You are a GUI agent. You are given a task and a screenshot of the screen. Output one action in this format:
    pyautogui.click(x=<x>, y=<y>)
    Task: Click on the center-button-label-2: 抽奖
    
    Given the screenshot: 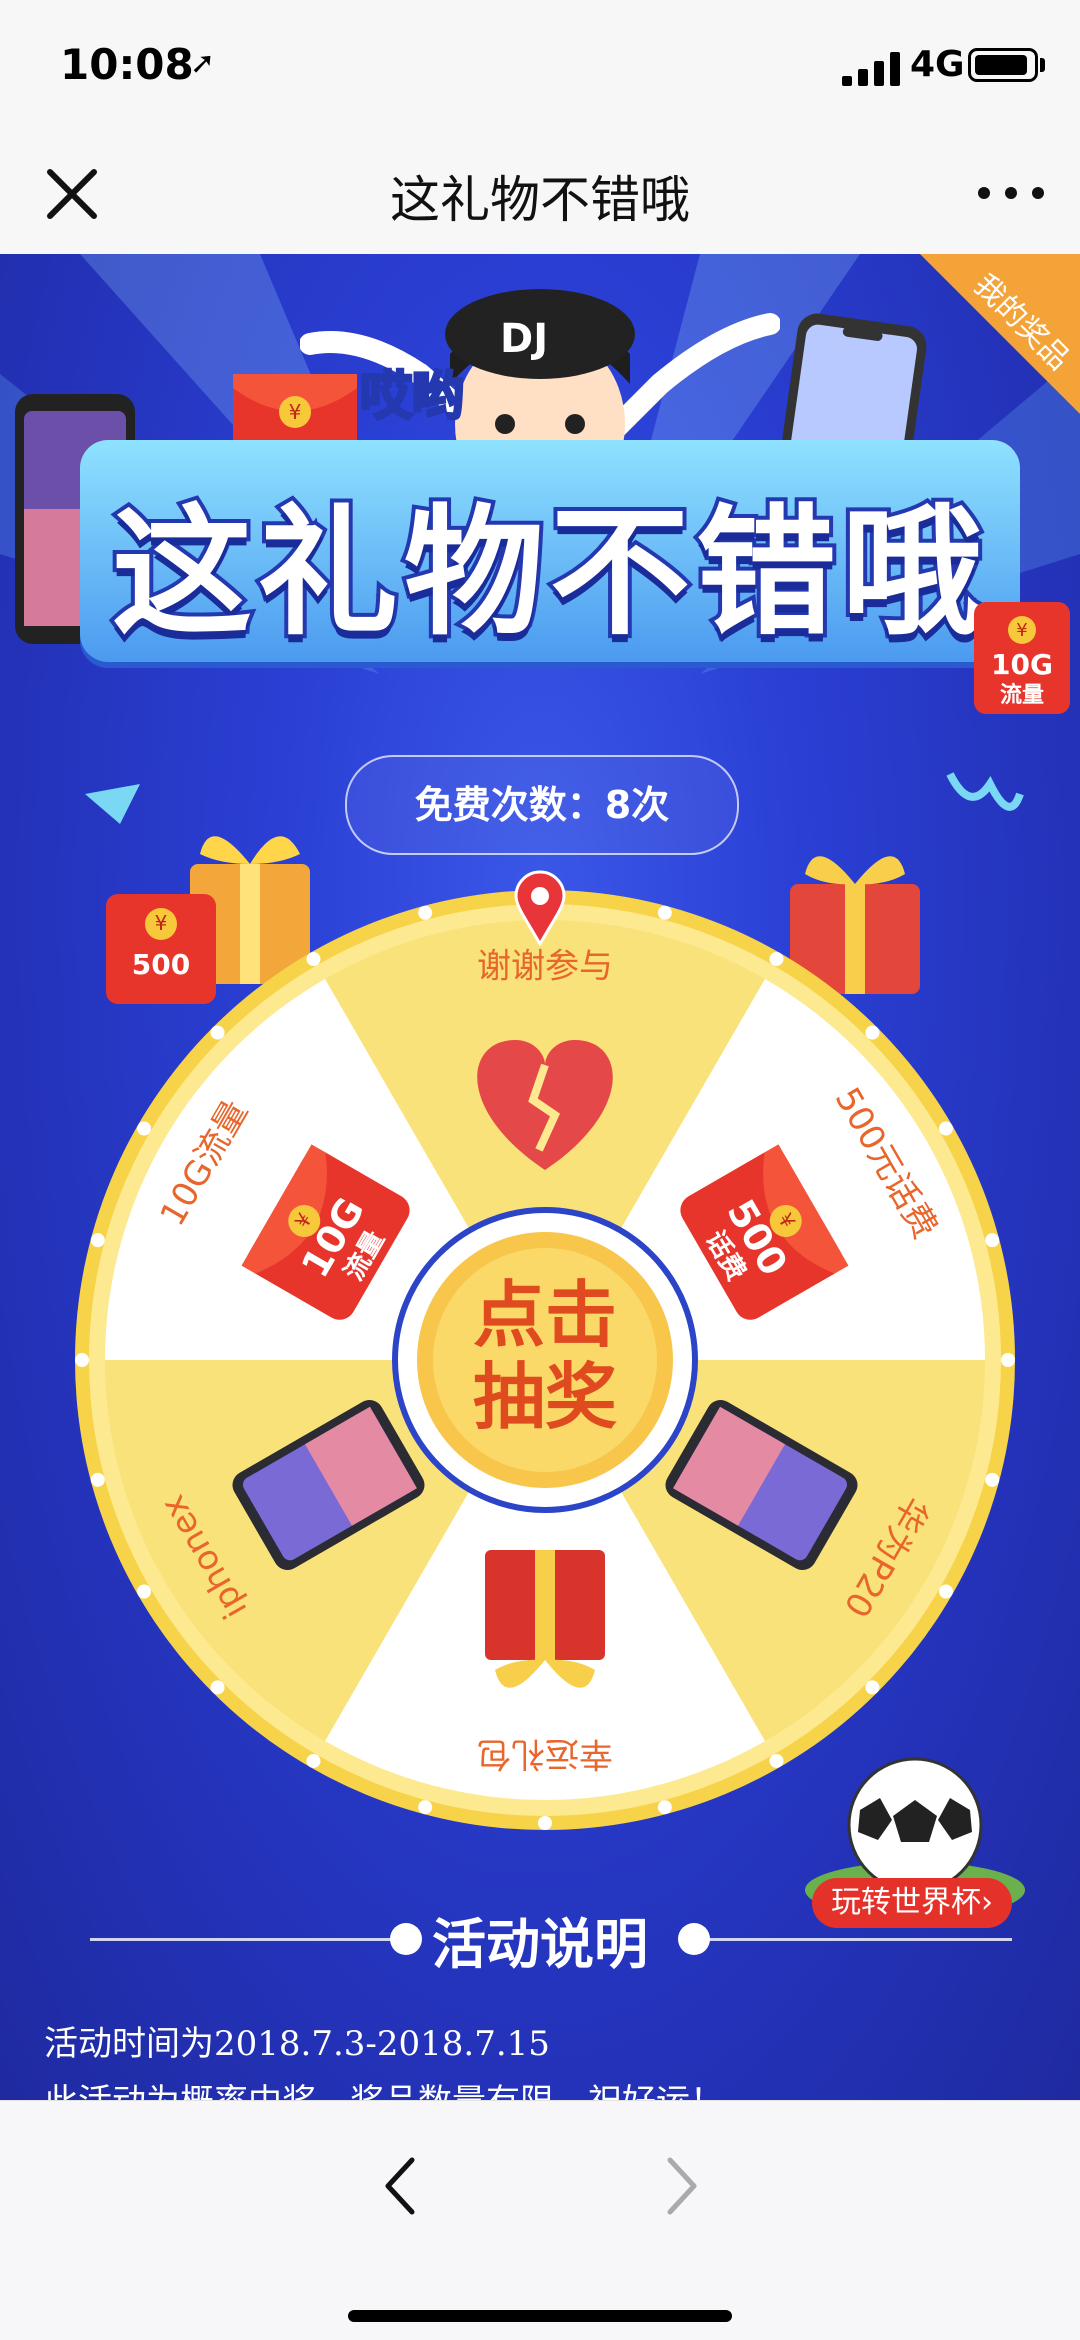 What is the action you would take?
    pyautogui.click(x=545, y=1397)
    